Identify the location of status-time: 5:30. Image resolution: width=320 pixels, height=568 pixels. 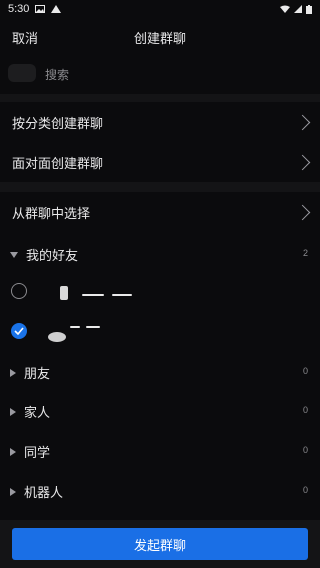
(19, 9).